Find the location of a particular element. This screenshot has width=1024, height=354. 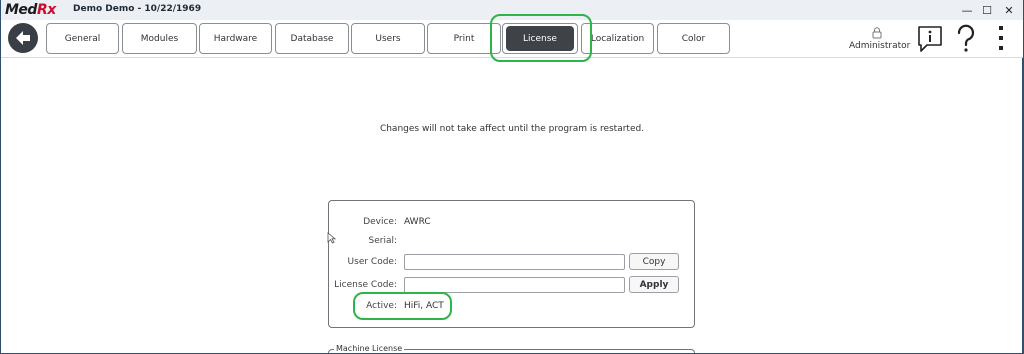

more-menu-button is located at coordinates (1001, 39).